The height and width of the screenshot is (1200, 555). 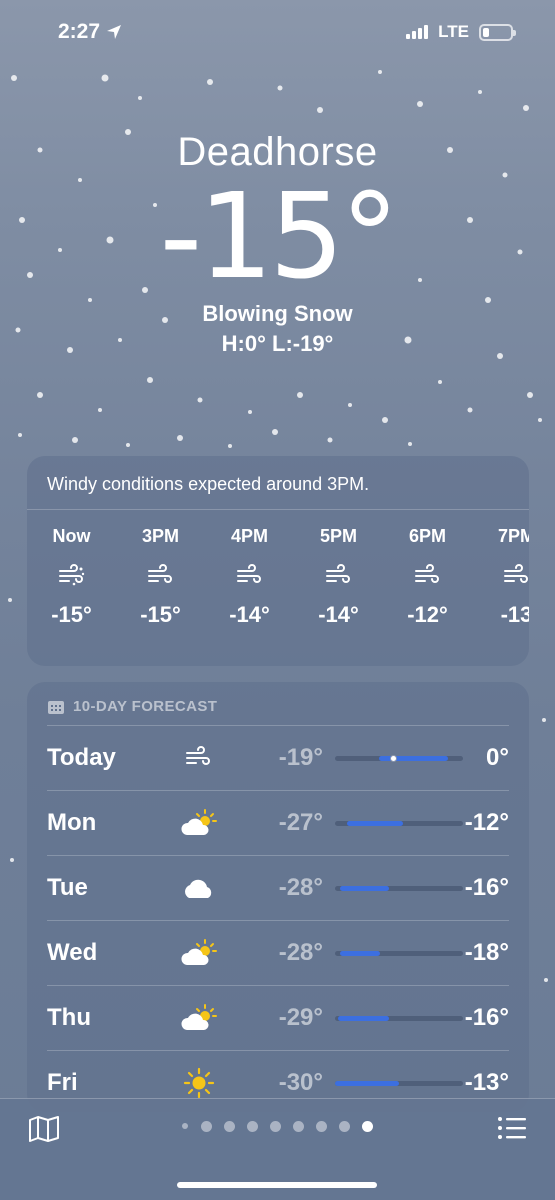 What do you see at coordinates (114, 32) in the screenshot?
I see `location-arrow-icon` at bounding box center [114, 32].